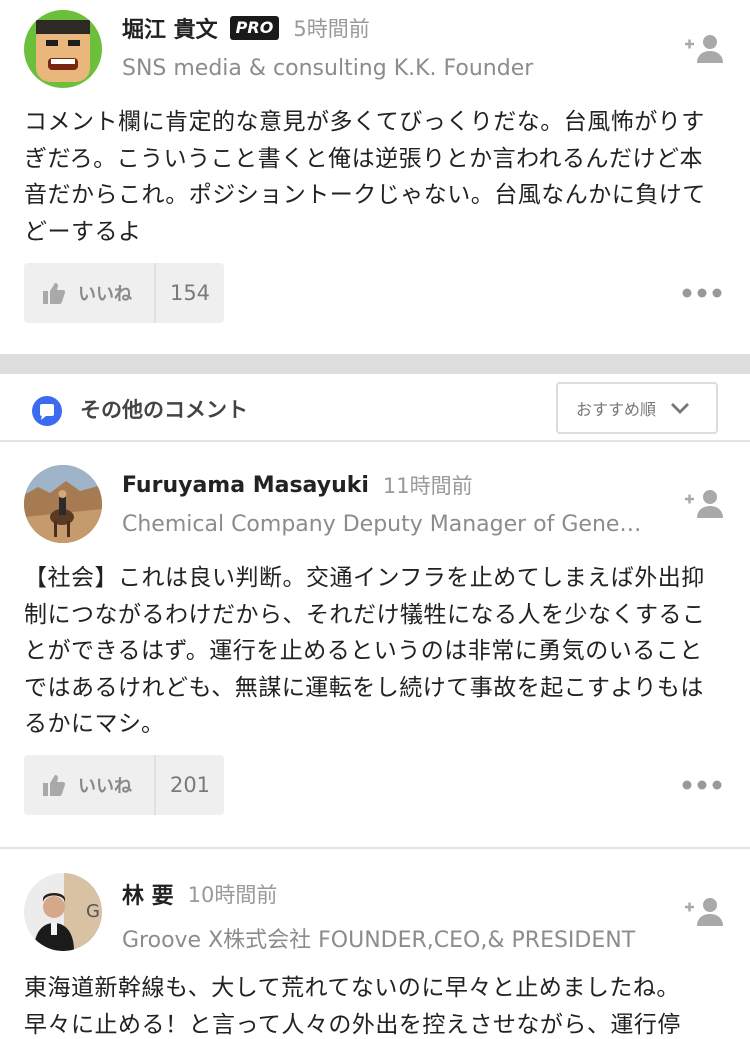 Image resolution: width=750 pixels, height=1039 pixels. What do you see at coordinates (47, 411) in the screenshot?
I see `comment-bubble-icon` at bounding box center [47, 411].